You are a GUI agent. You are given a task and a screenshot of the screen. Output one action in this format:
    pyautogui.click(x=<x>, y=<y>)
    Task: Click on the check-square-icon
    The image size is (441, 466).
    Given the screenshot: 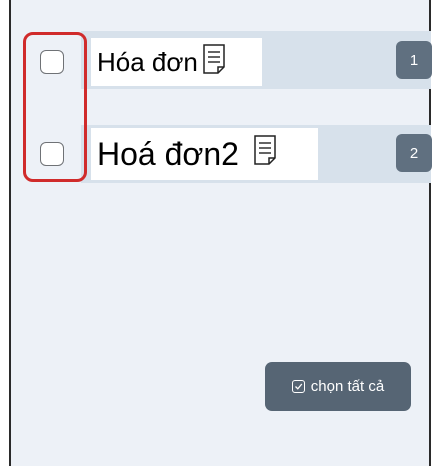 What is the action you would take?
    pyautogui.click(x=298, y=386)
    